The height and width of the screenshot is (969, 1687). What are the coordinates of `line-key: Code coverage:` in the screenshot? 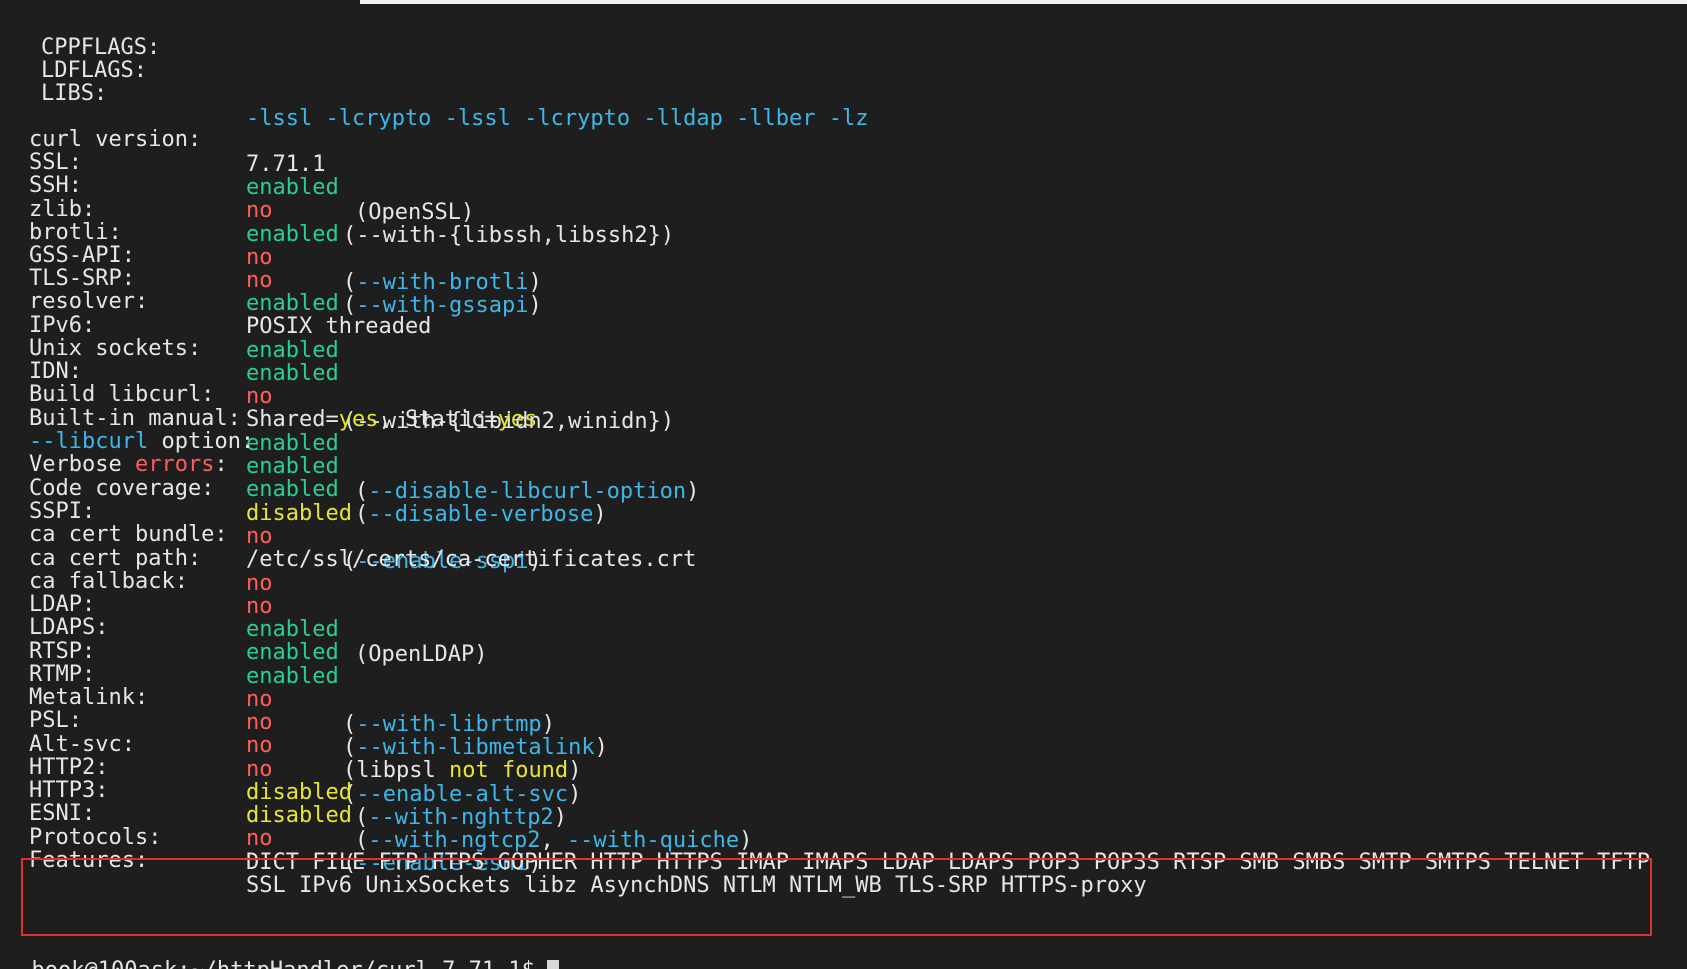 It's located at (122, 488).